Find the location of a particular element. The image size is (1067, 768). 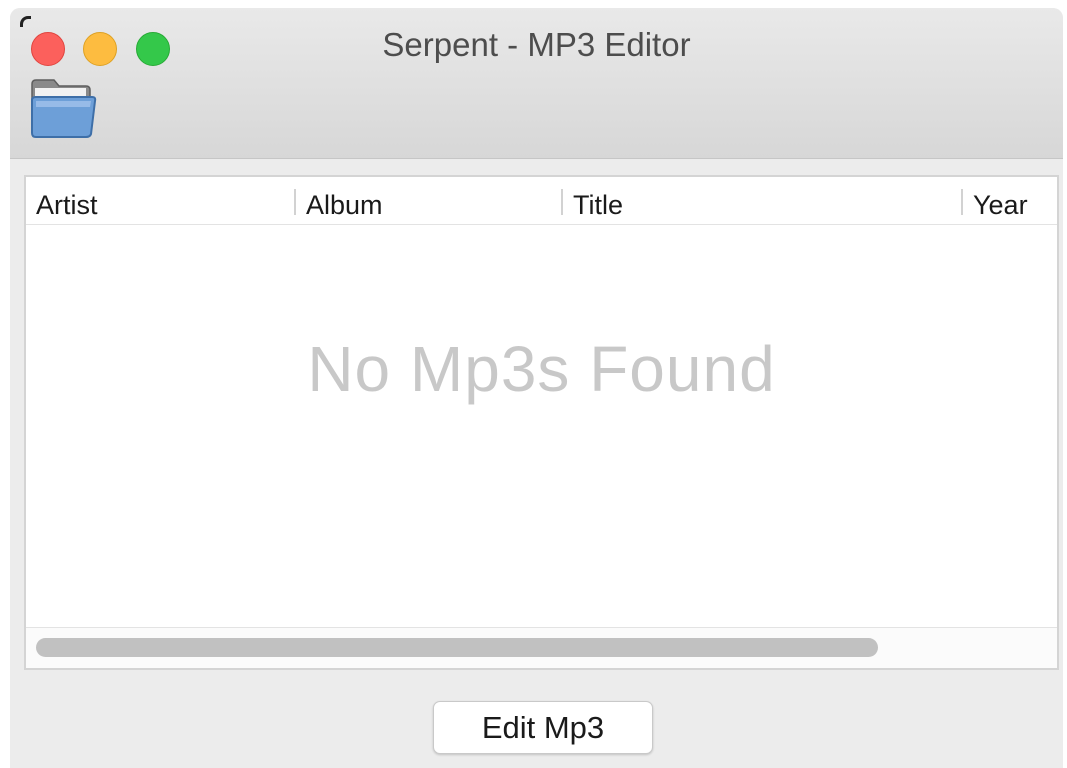

edit-mp3-button: Edit Mp3 is located at coordinates (543, 727).